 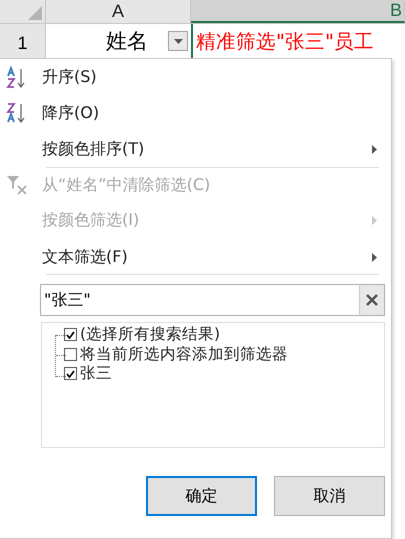 What do you see at coordinates (298, 11) in the screenshot?
I see `column-header: B` at bounding box center [298, 11].